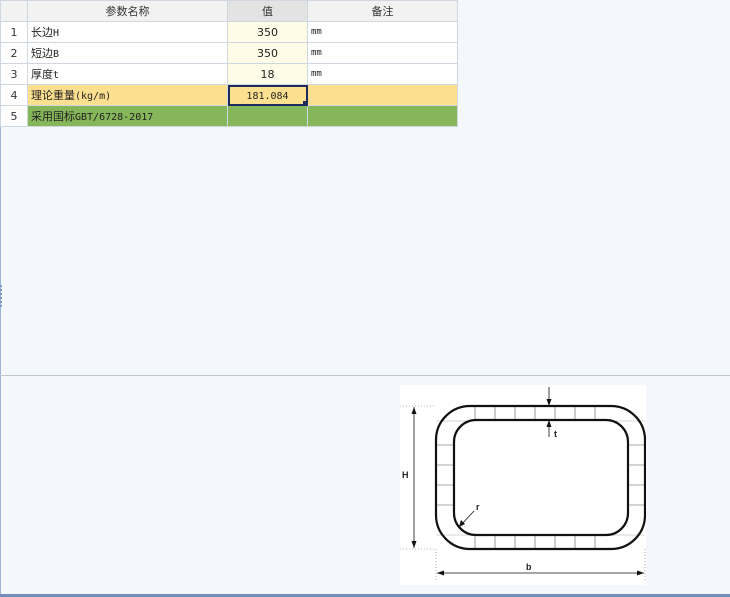 The image size is (730, 597). I want to click on header-row: 参数名称 值 备注, so click(229, 11).